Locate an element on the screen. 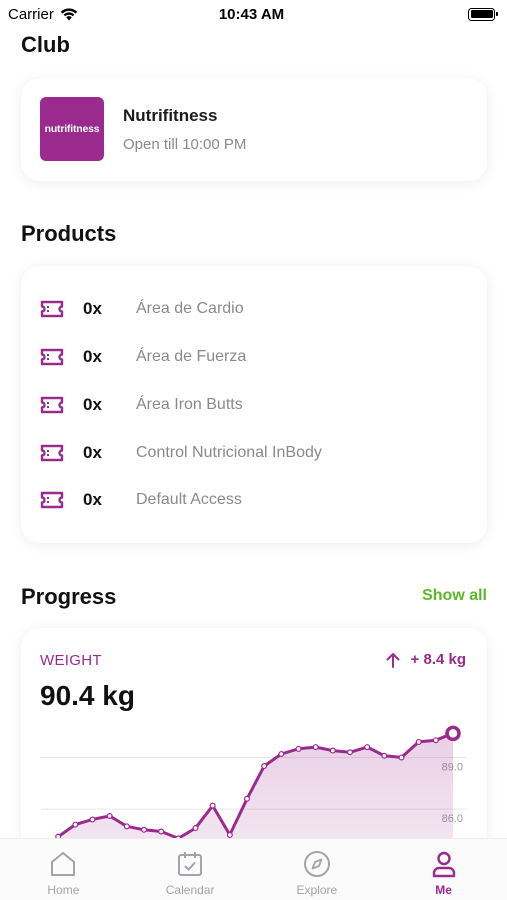  tab-me: Me is located at coordinates (443, 869).